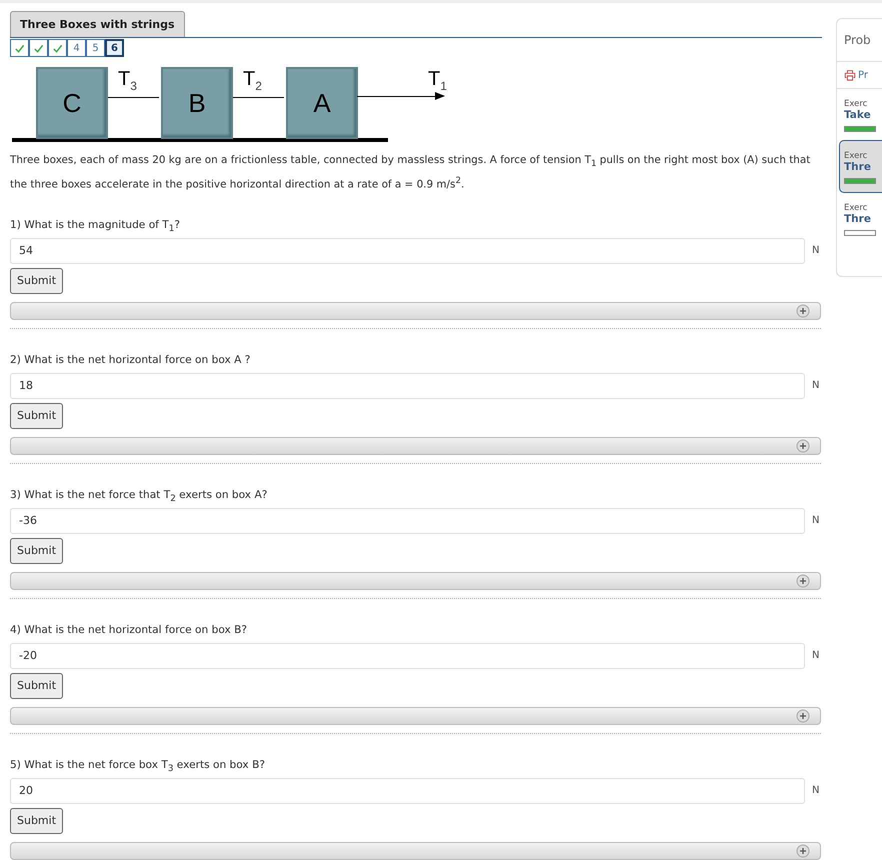  I want to click on sidebar-title: Prob, so click(859, 40).